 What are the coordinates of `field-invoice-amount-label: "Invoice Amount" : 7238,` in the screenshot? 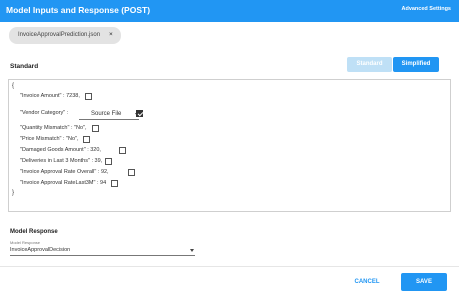 It's located at (50, 96).